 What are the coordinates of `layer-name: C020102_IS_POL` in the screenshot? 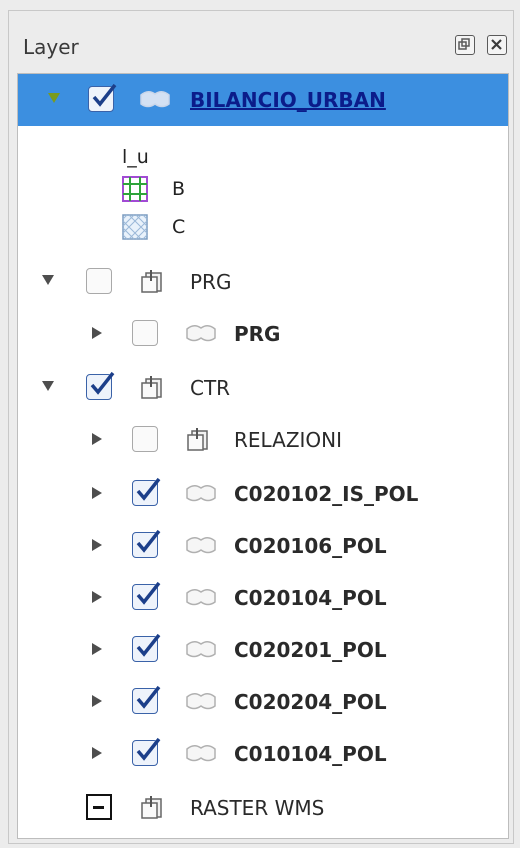 It's located at (326, 494).